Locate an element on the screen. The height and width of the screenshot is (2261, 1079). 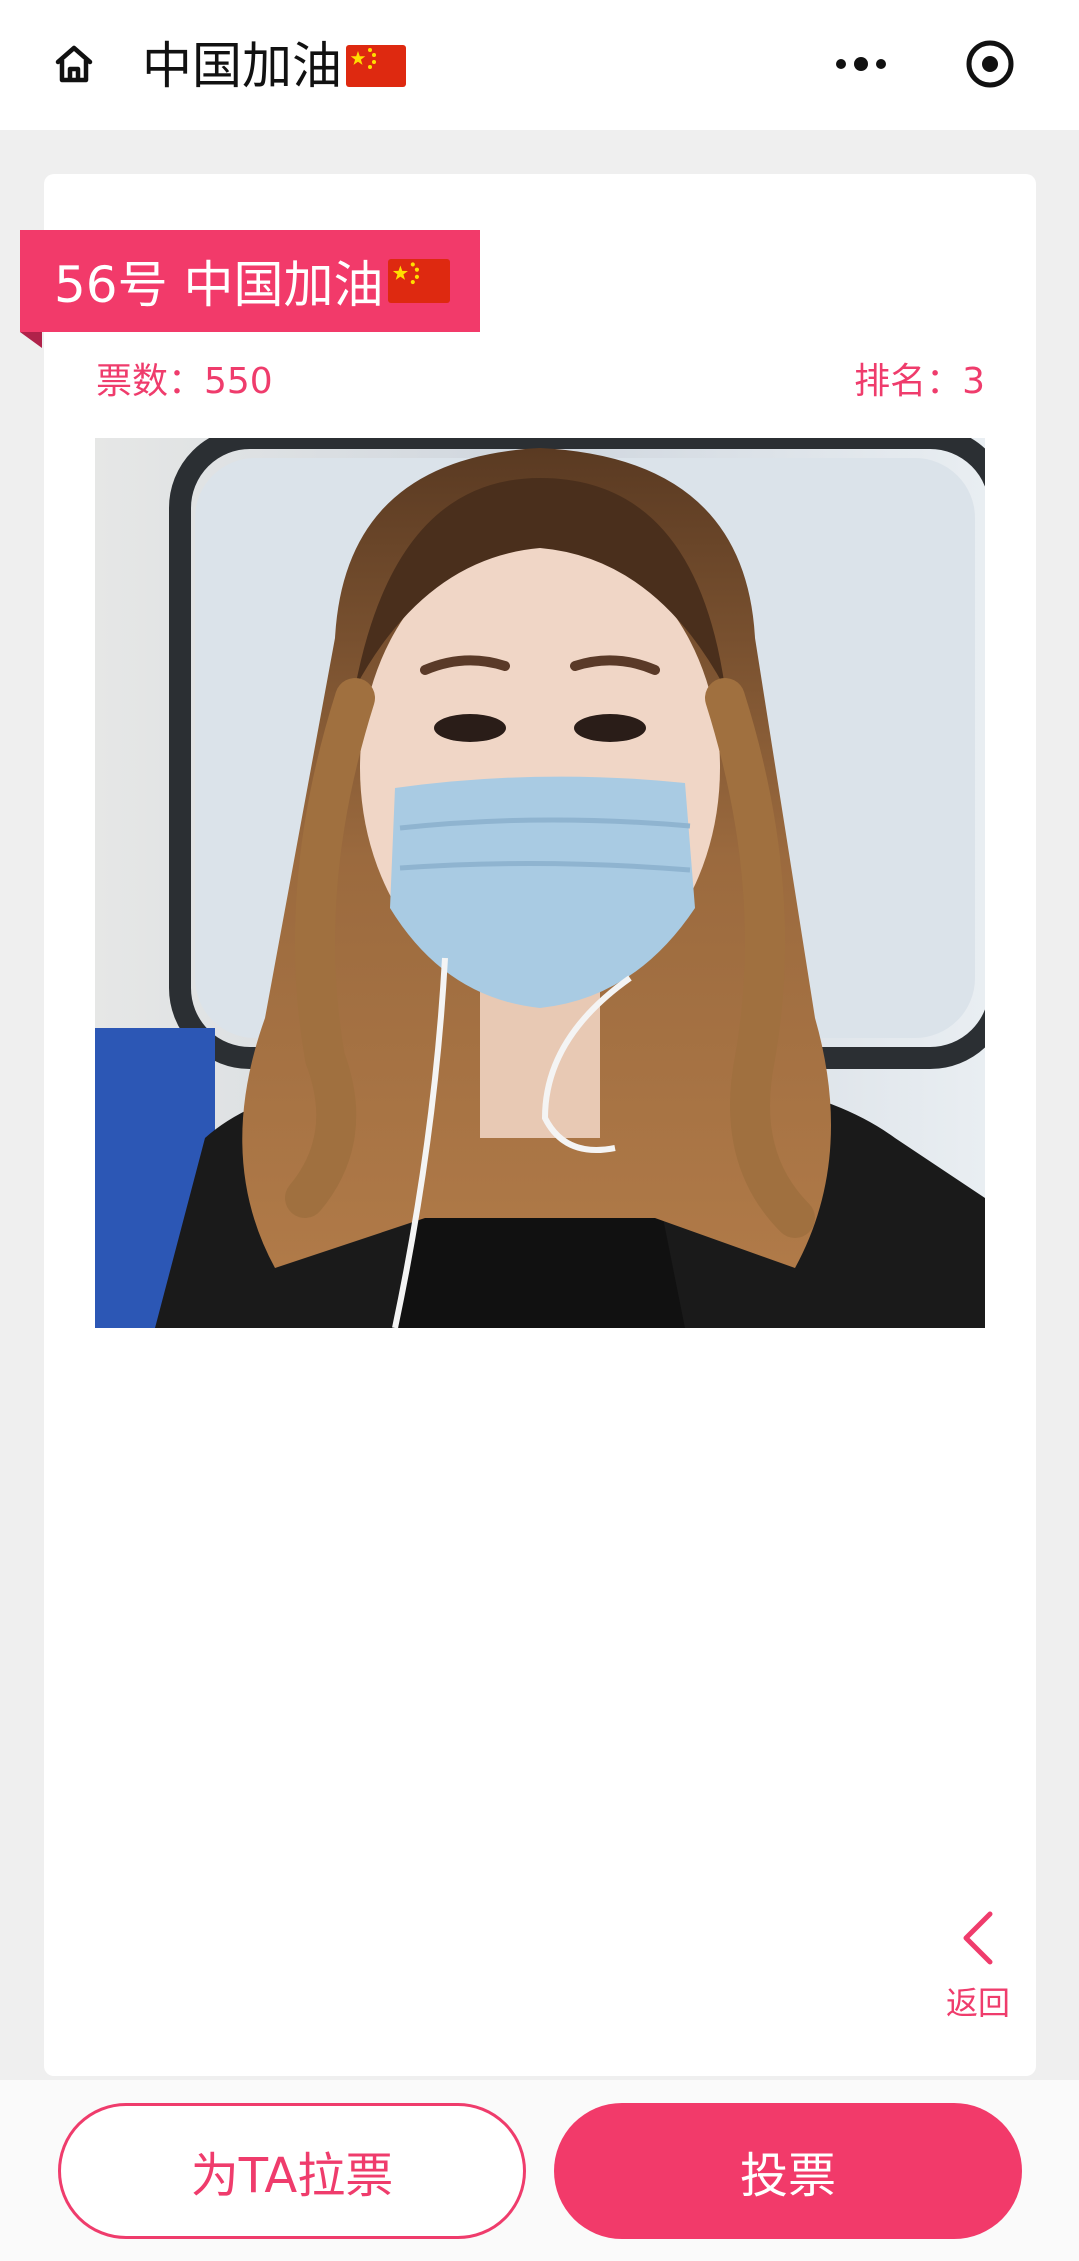
capsule-close-icon is located at coordinates (990, 66).